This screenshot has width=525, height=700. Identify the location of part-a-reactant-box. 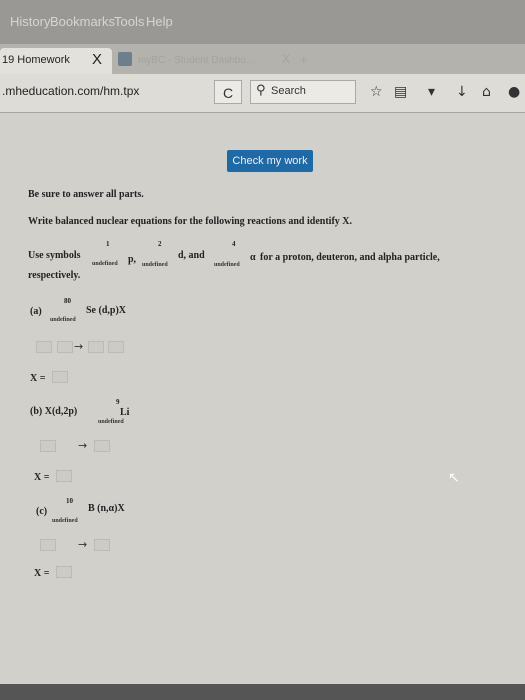
(44, 347).